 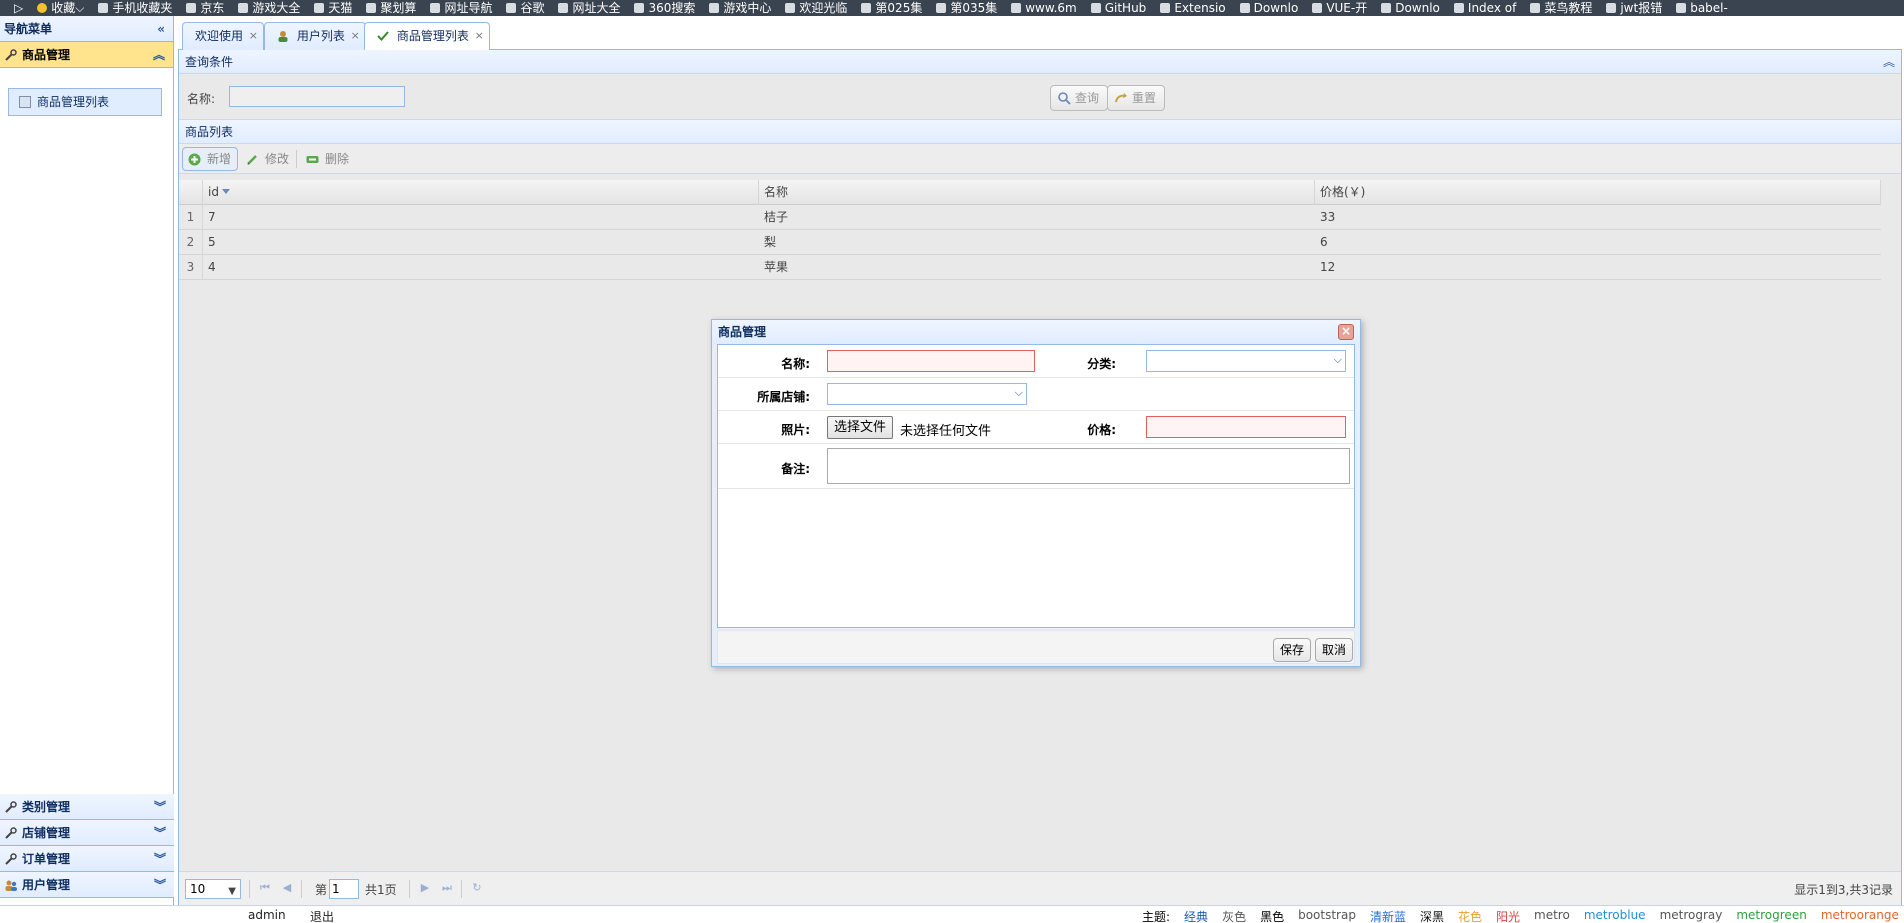 I want to click on next-page-icon: ▶, so click(x=425, y=888).